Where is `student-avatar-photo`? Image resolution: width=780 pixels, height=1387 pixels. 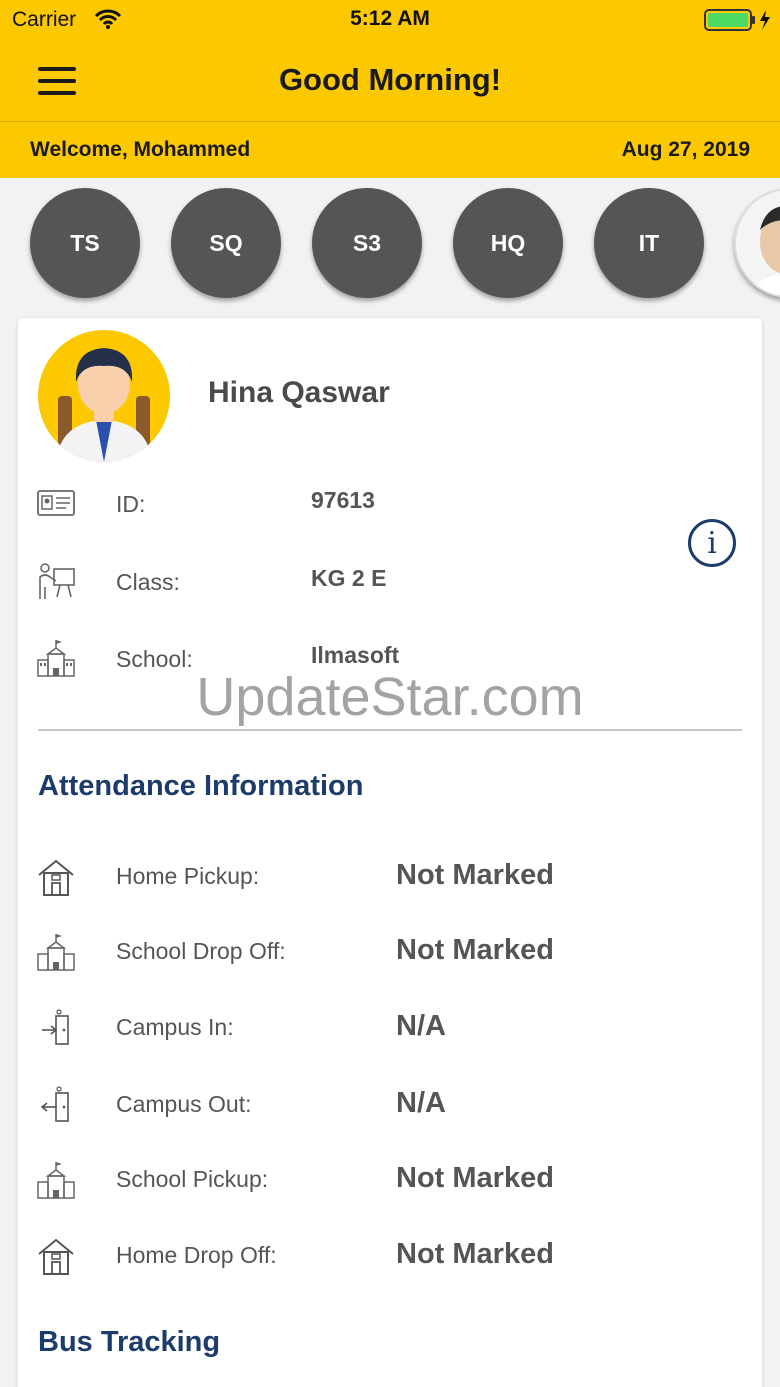
student-avatar-photo is located at coordinates (757, 243).